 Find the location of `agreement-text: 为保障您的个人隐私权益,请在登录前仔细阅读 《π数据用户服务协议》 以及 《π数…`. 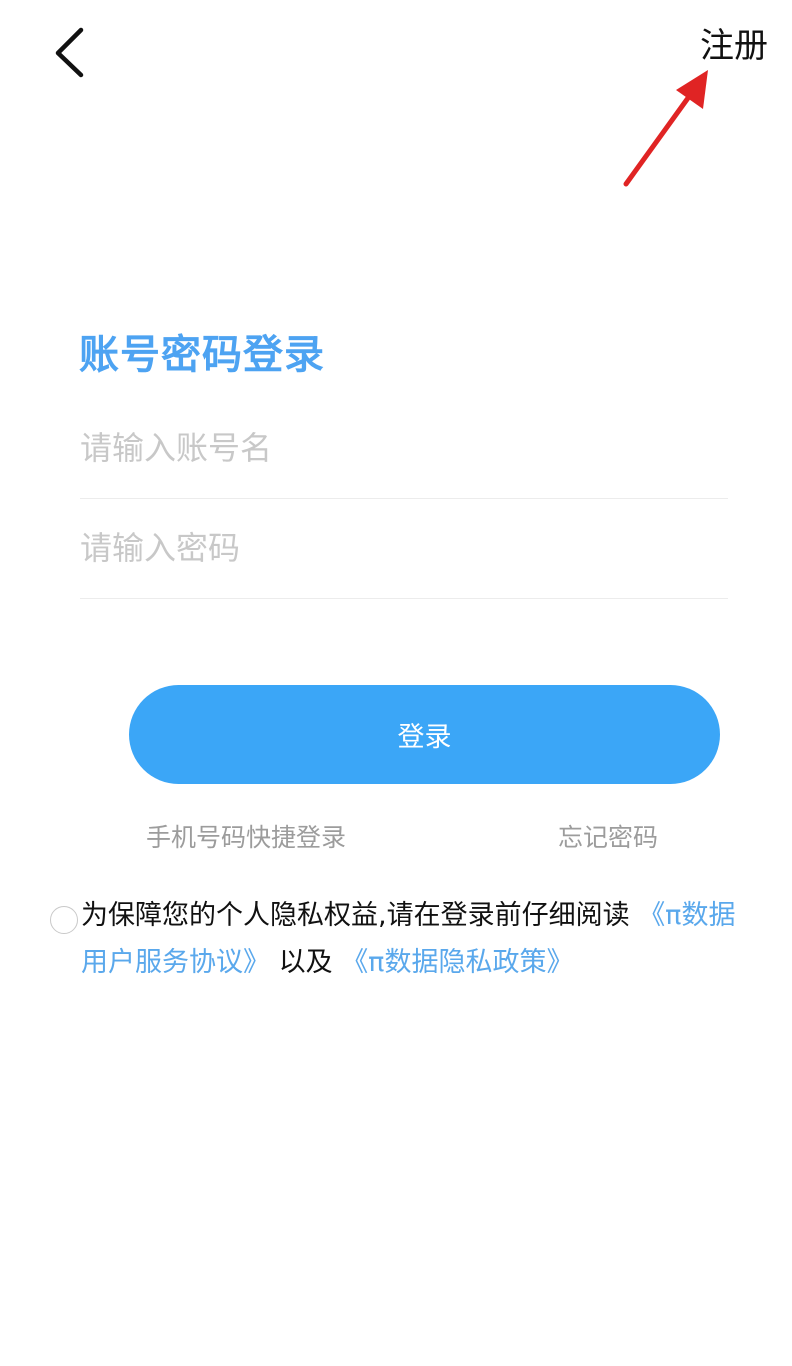

agreement-text: 为保障您的个人隐私权益,请在登录前仔细阅读 《π数据用户服务协议》 以及 《π数… is located at coordinates (415, 939).